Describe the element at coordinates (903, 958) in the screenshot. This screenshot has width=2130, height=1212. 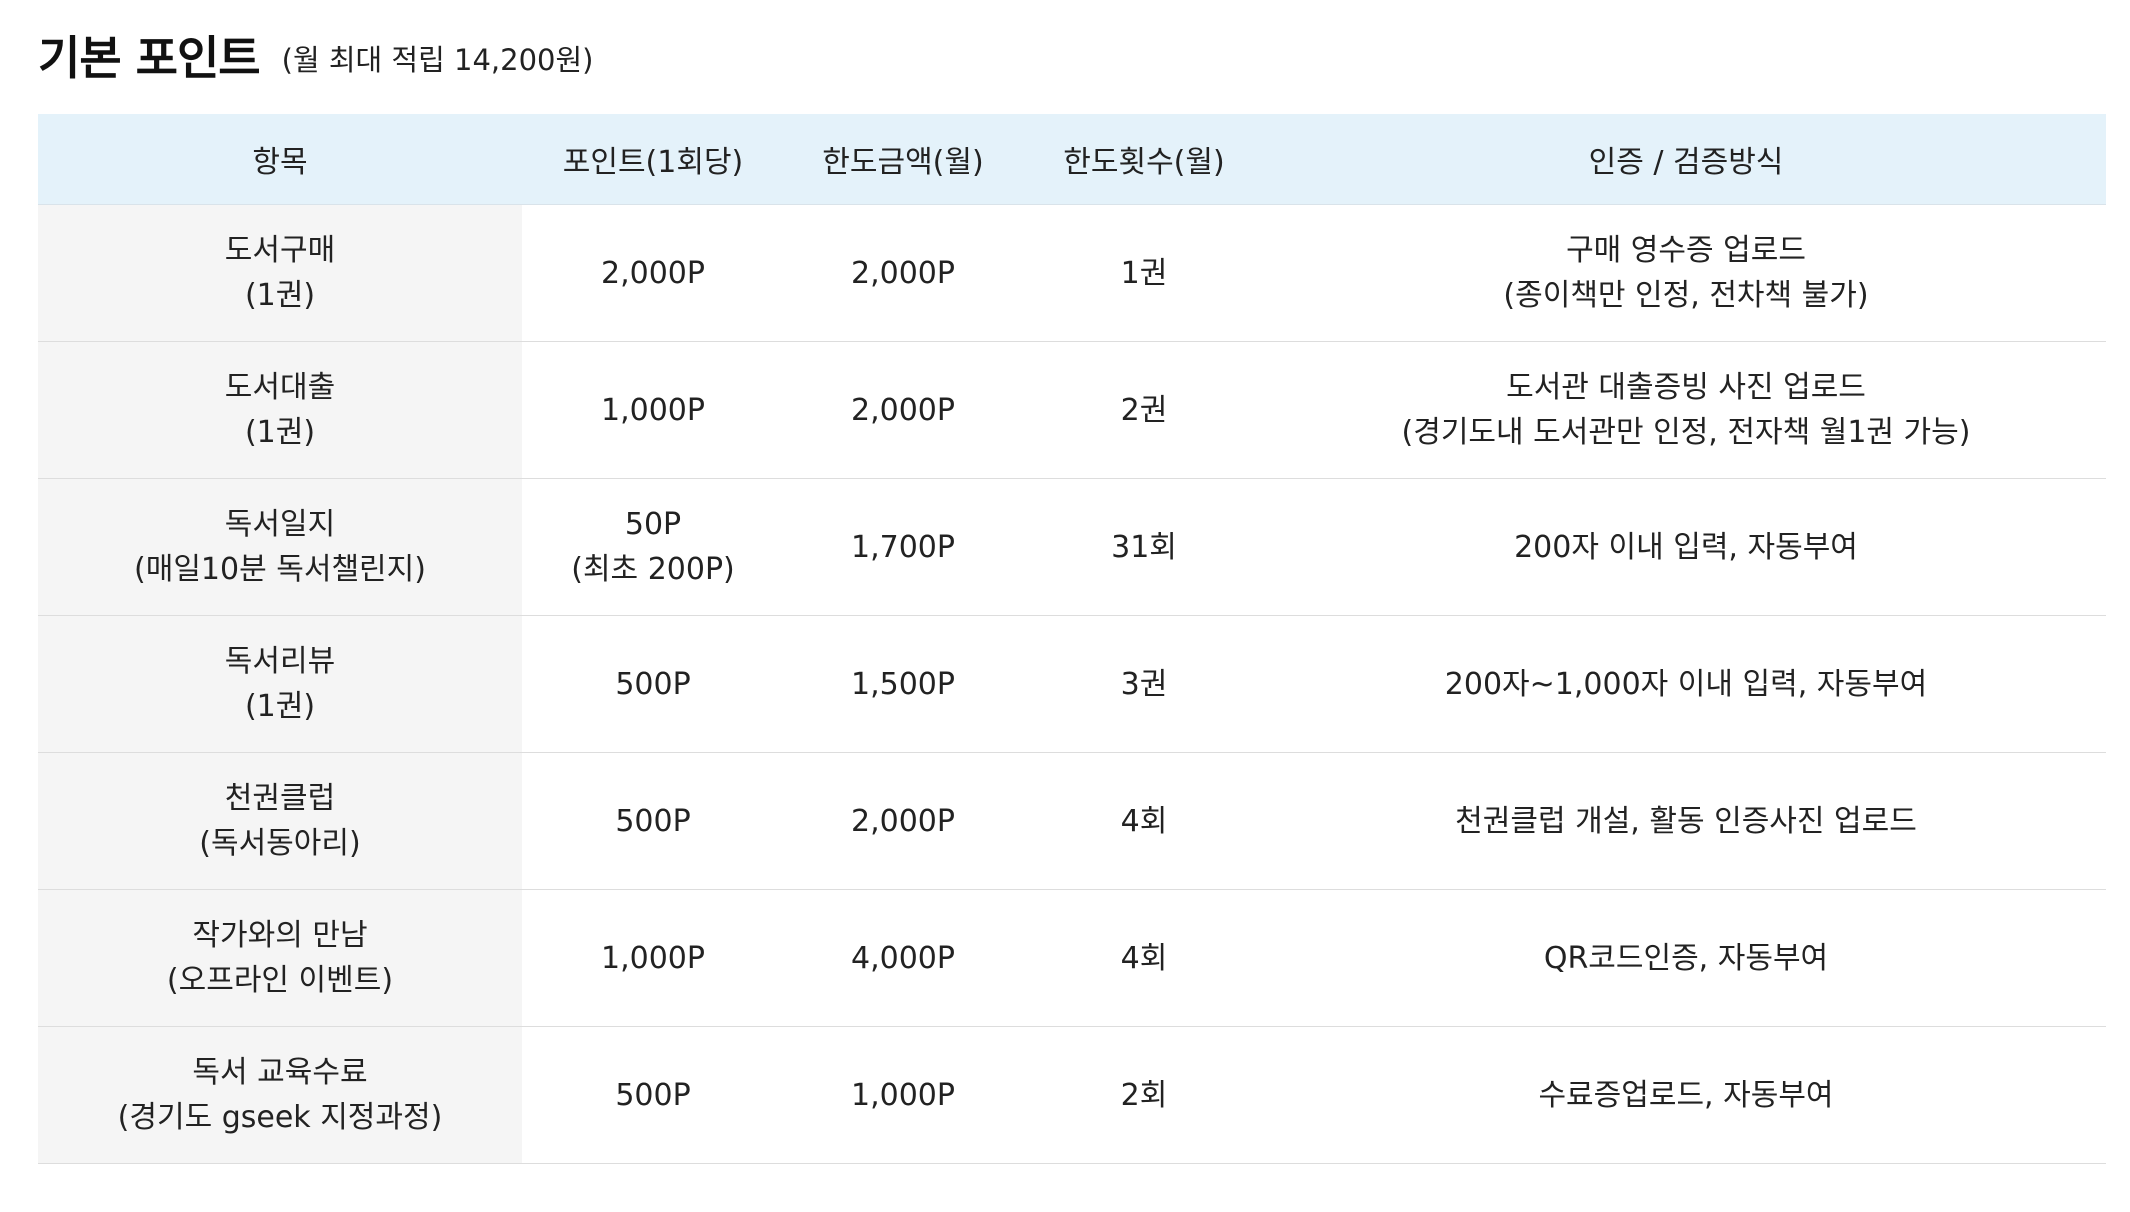
I see `cell-limit-amount: 4,000P` at that location.